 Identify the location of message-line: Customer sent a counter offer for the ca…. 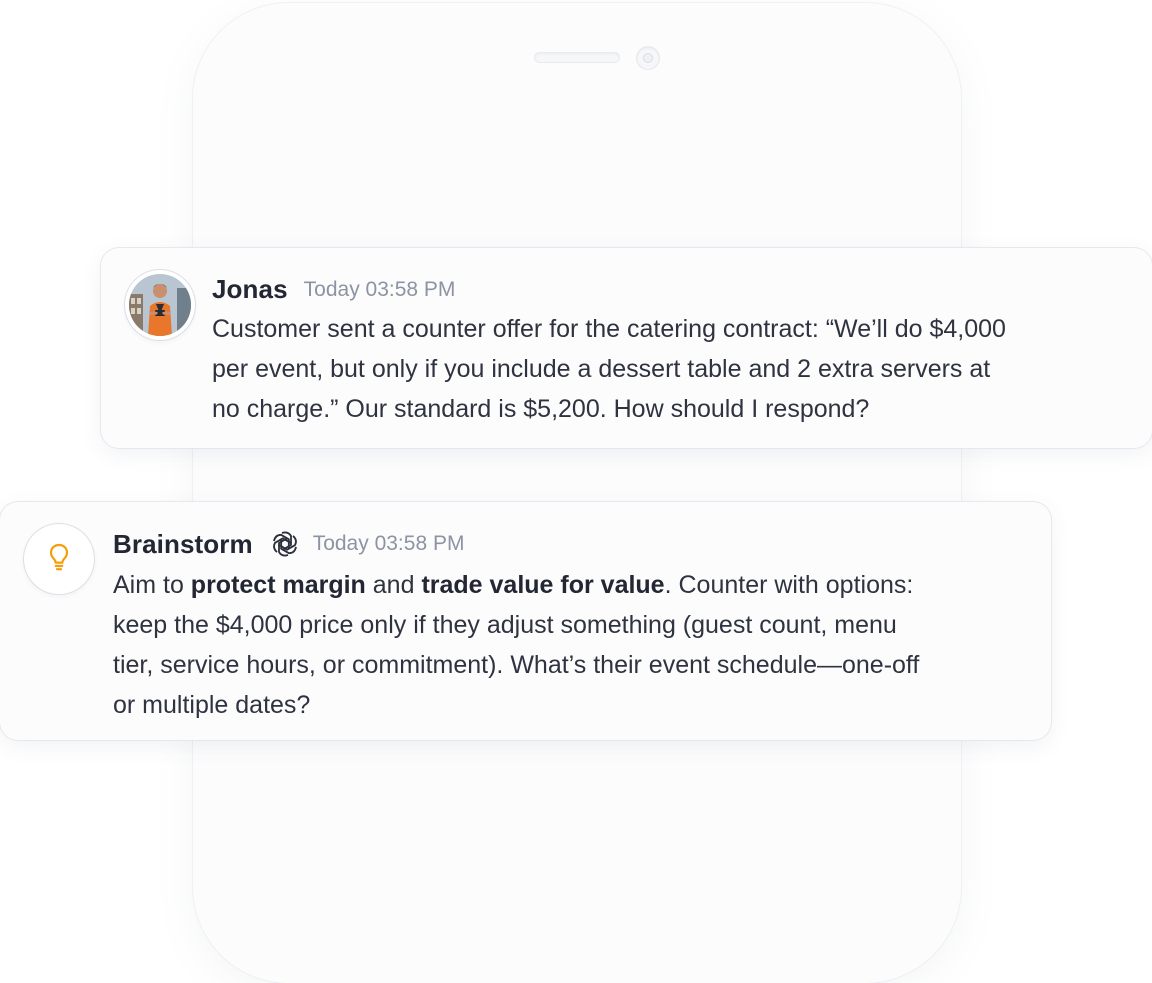
(609, 329).